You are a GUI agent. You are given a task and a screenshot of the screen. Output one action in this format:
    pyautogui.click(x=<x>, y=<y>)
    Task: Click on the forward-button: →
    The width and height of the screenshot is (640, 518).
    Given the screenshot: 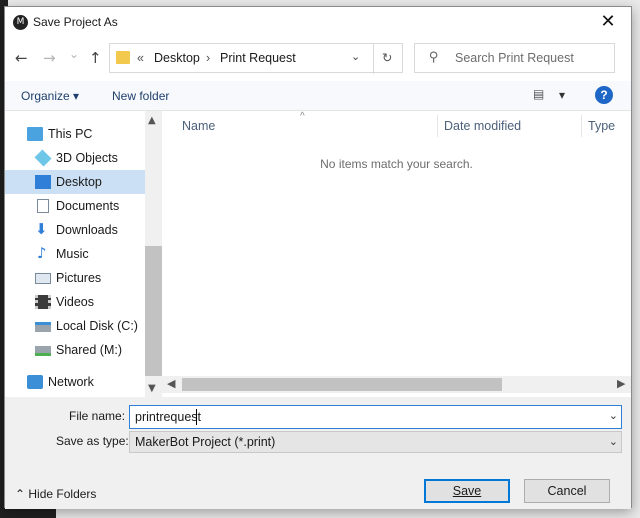 What is the action you would take?
    pyautogui.click(x=49, y=58)
    